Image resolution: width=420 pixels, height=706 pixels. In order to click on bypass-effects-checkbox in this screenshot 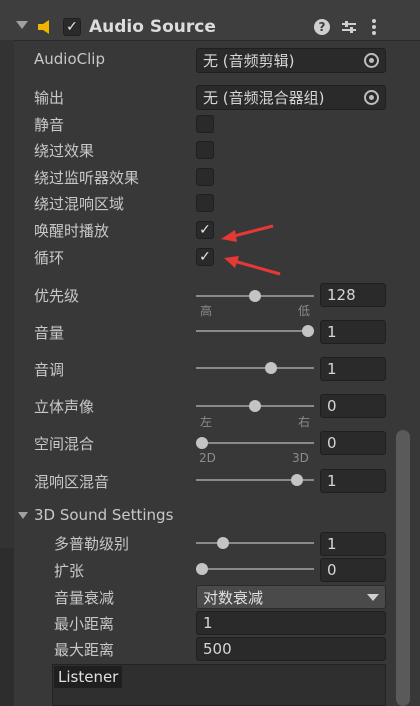, I will do `click(205, 150)`.